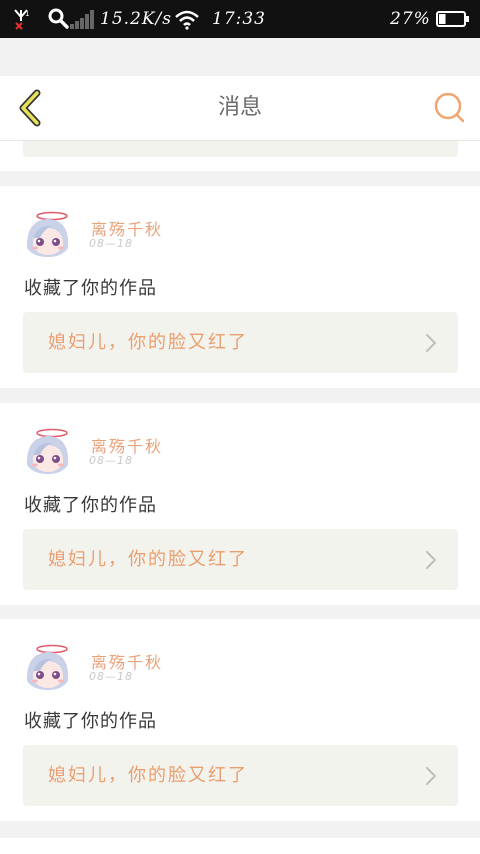 Image resolution: width=480 pixels, height=854 pixels. I want to click on header-bar: 消息, so click(240, 108).